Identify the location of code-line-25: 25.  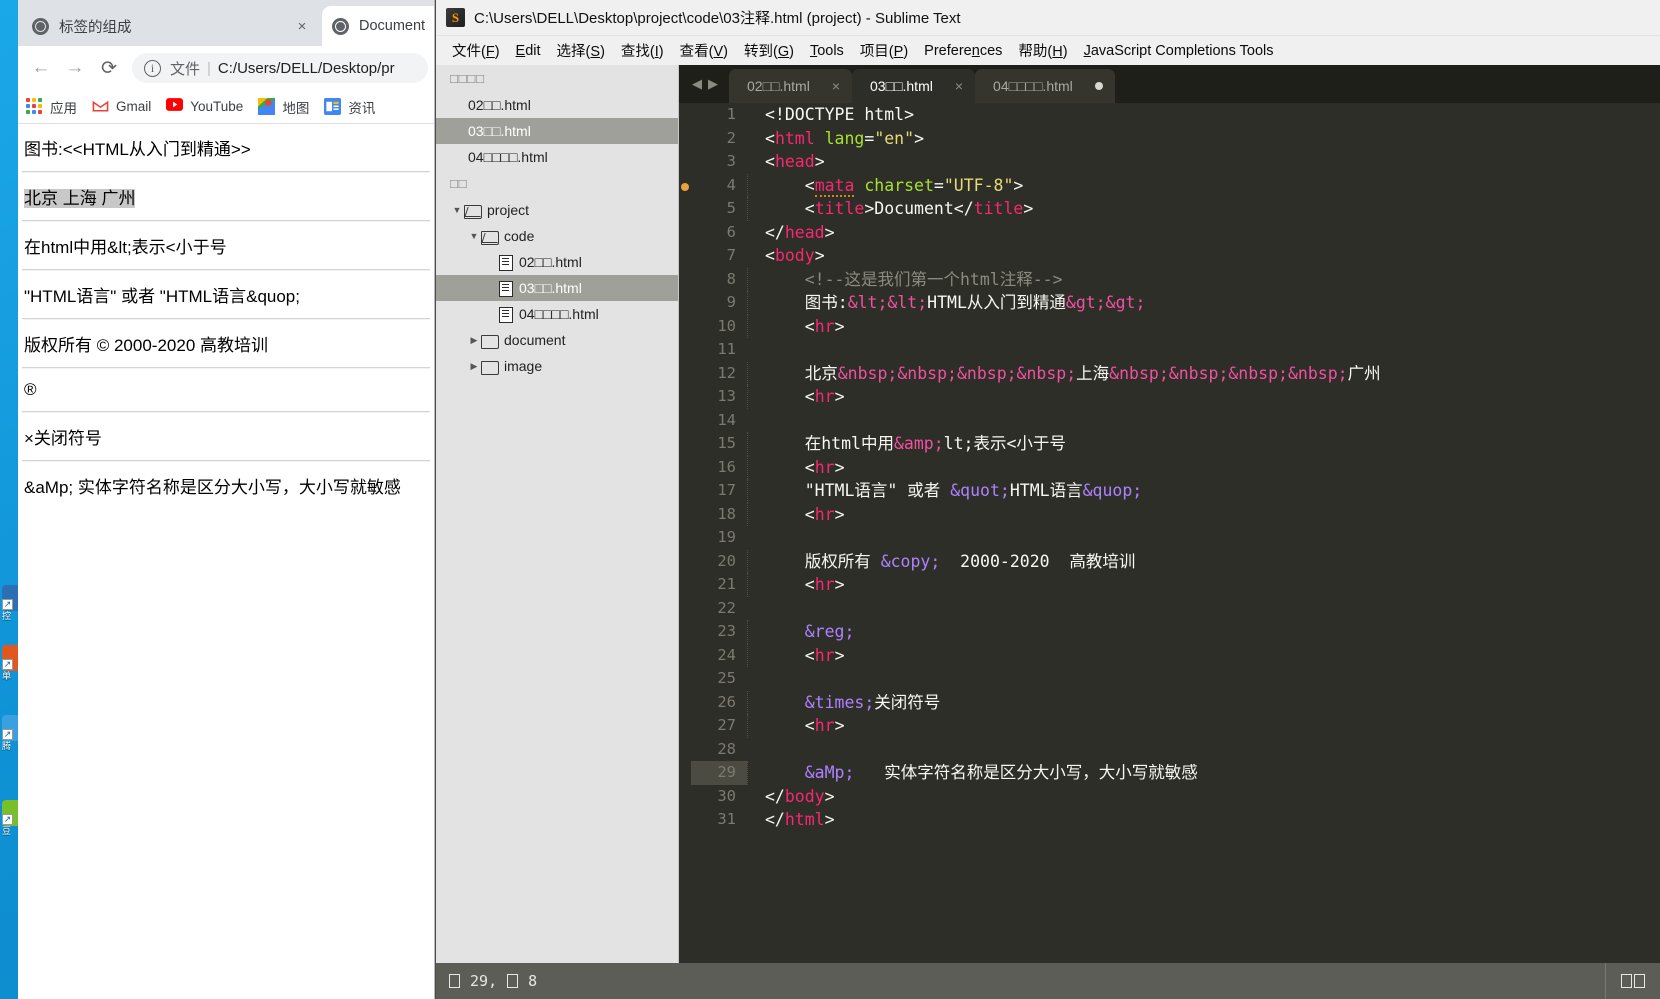
(1169, 679).